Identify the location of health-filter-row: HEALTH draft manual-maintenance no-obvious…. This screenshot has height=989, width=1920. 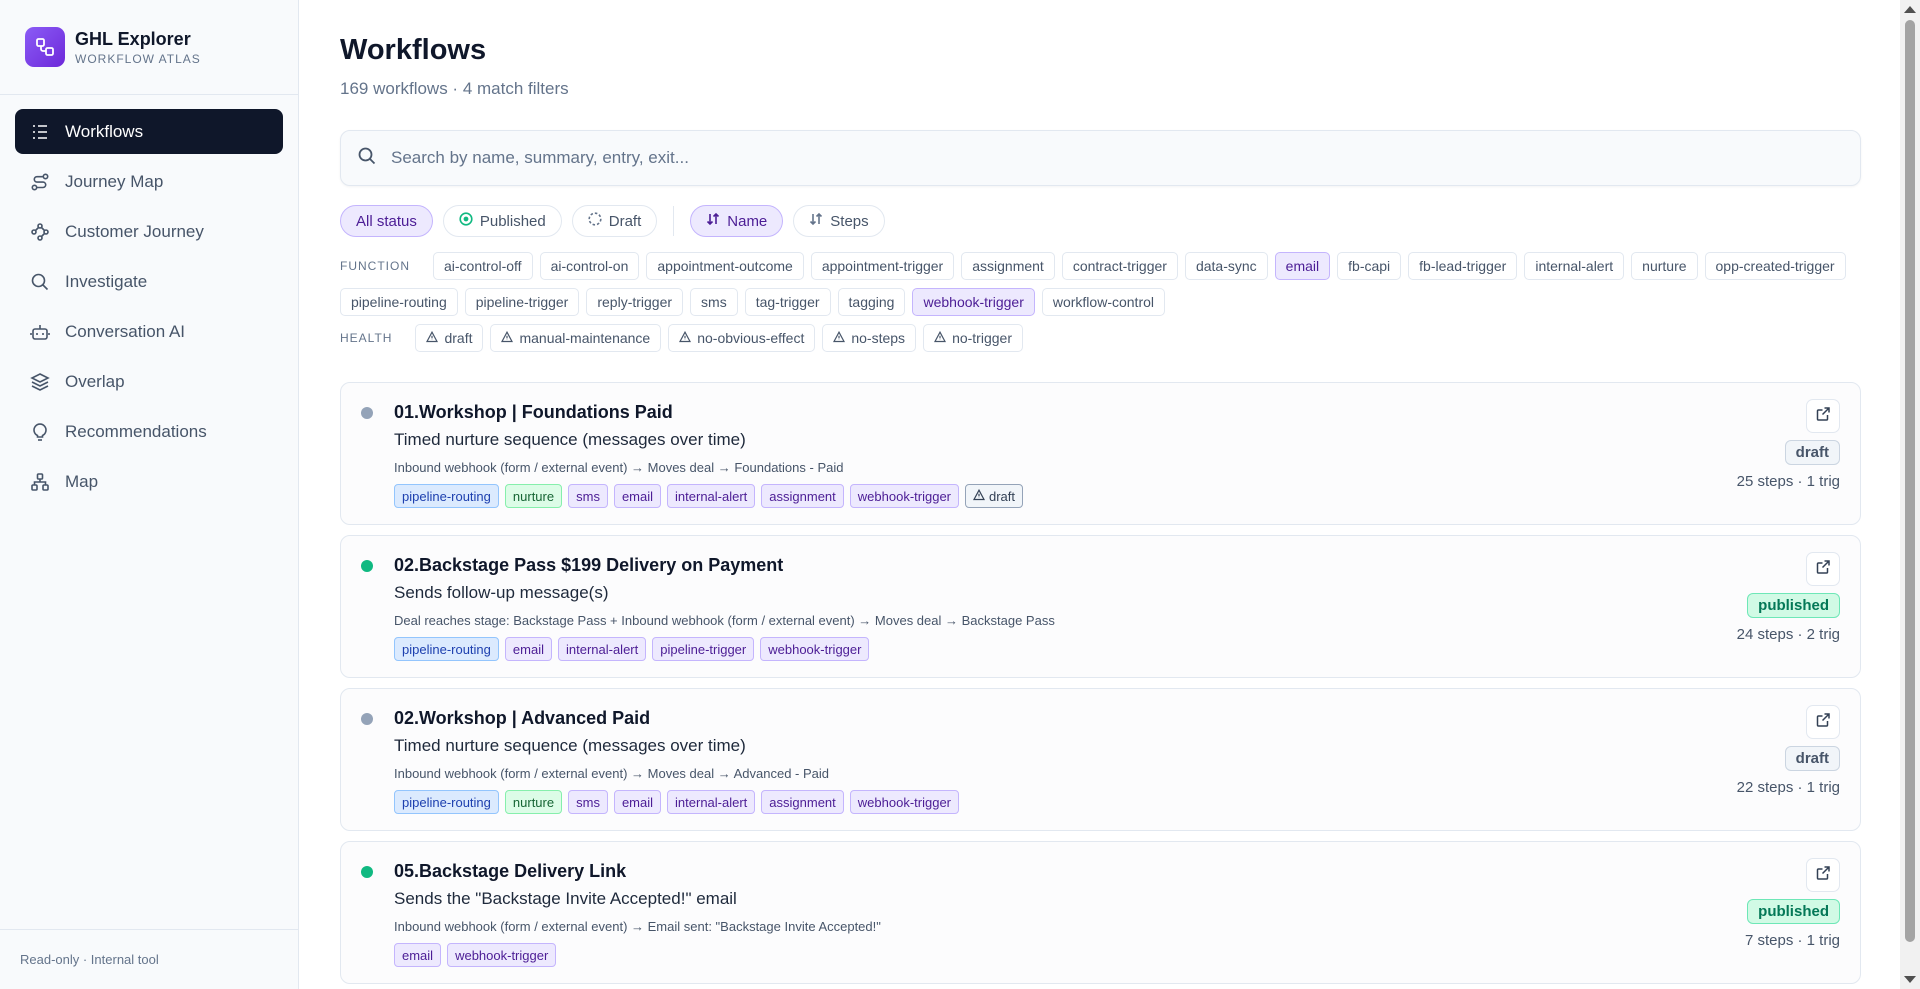
(1105, 338).